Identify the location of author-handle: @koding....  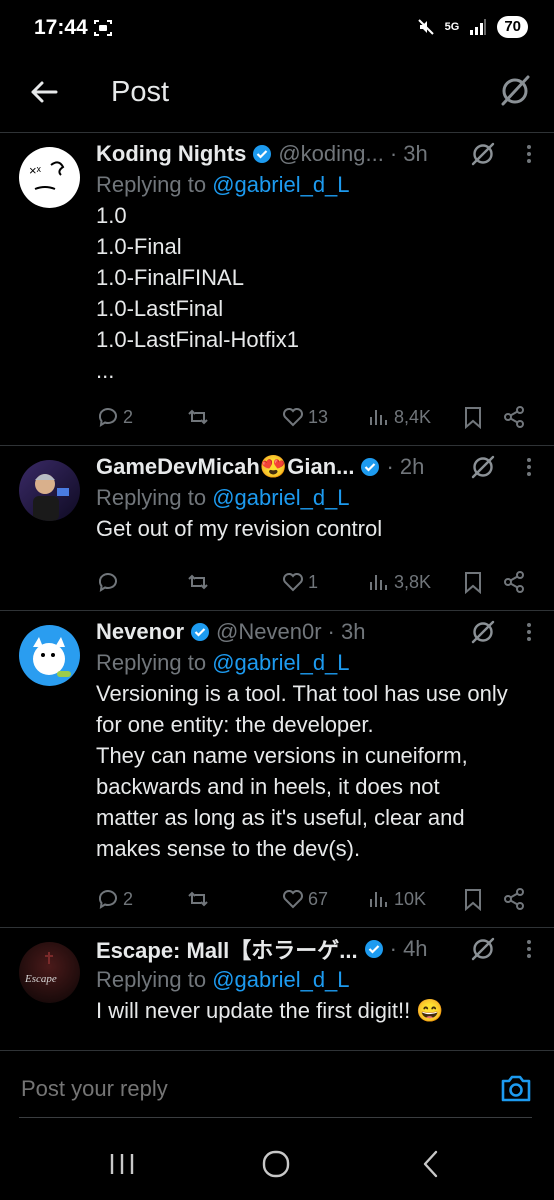
(331, 154).